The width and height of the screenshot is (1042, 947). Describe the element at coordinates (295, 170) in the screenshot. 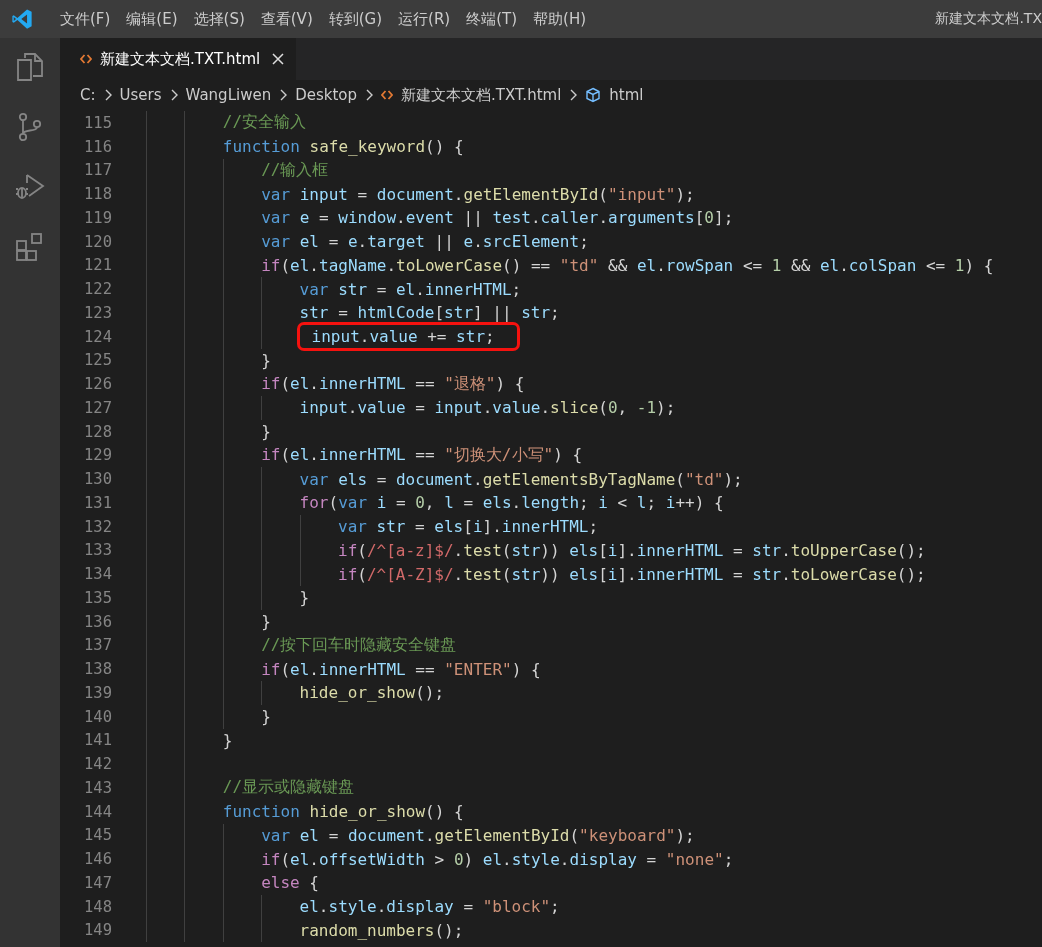

I see `code-line: //输入框` at that location.